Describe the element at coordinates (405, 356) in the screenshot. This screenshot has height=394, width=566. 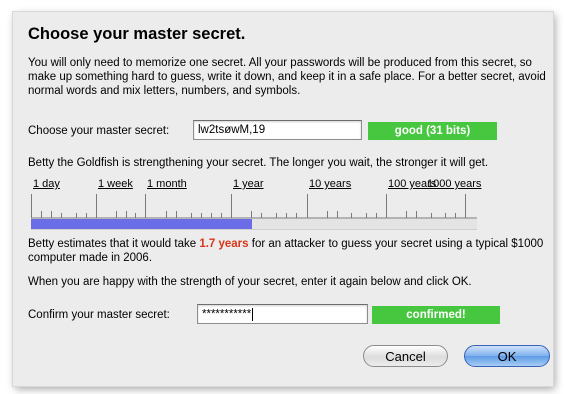
I see `cancel-button: Cancel` at that location.